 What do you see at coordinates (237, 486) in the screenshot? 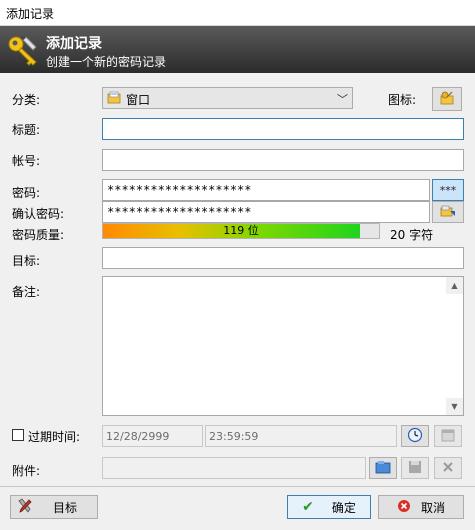
I see `footer-divider` at bounding box center [237, 486].